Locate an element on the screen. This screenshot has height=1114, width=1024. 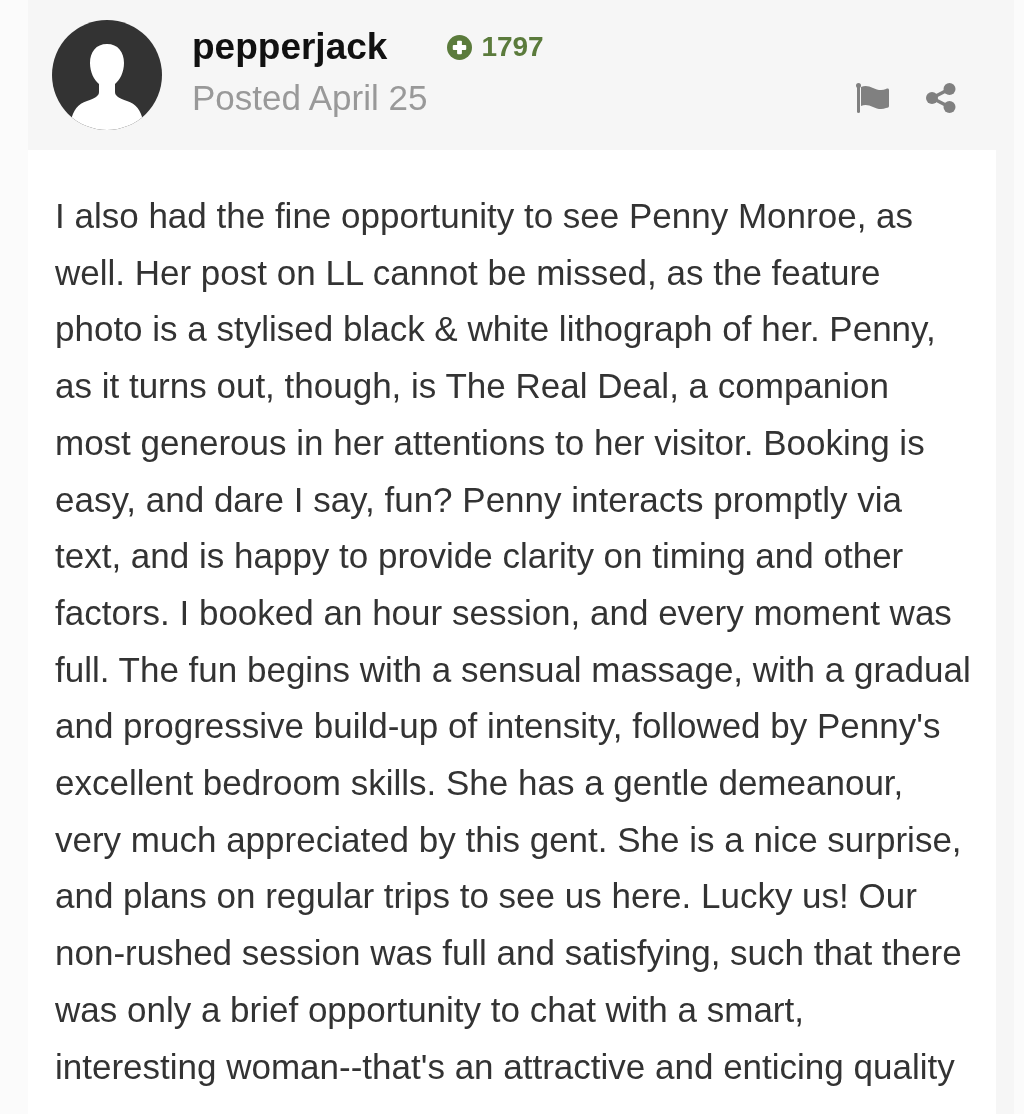
post-date: Posted April 25 is located at coordinates (310, 98).